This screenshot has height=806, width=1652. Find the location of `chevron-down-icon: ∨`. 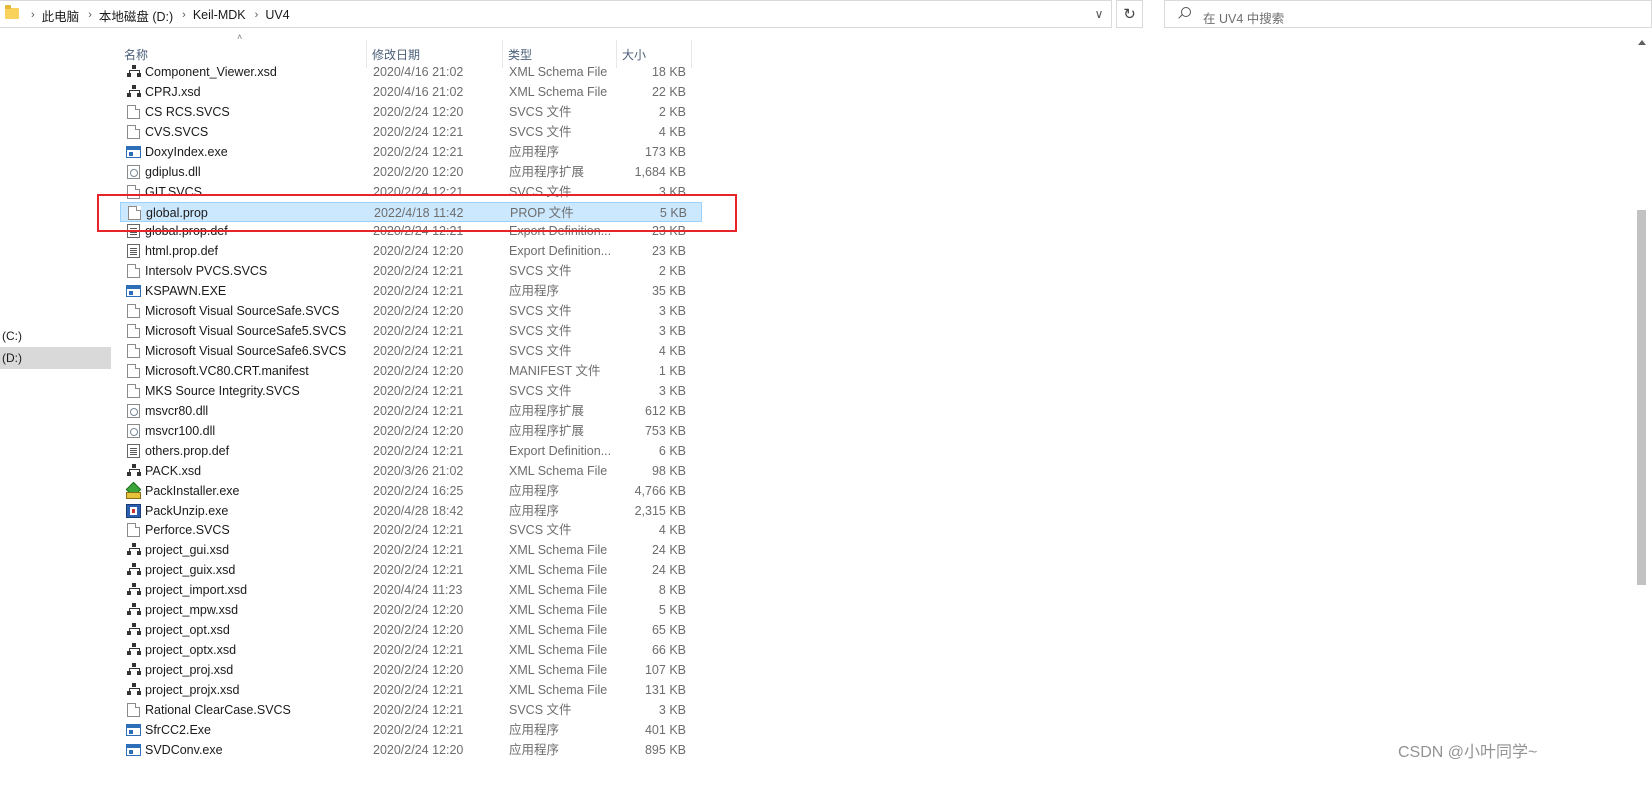

chevron-down-icon: ∨ is located at coordinates (1099, 14).